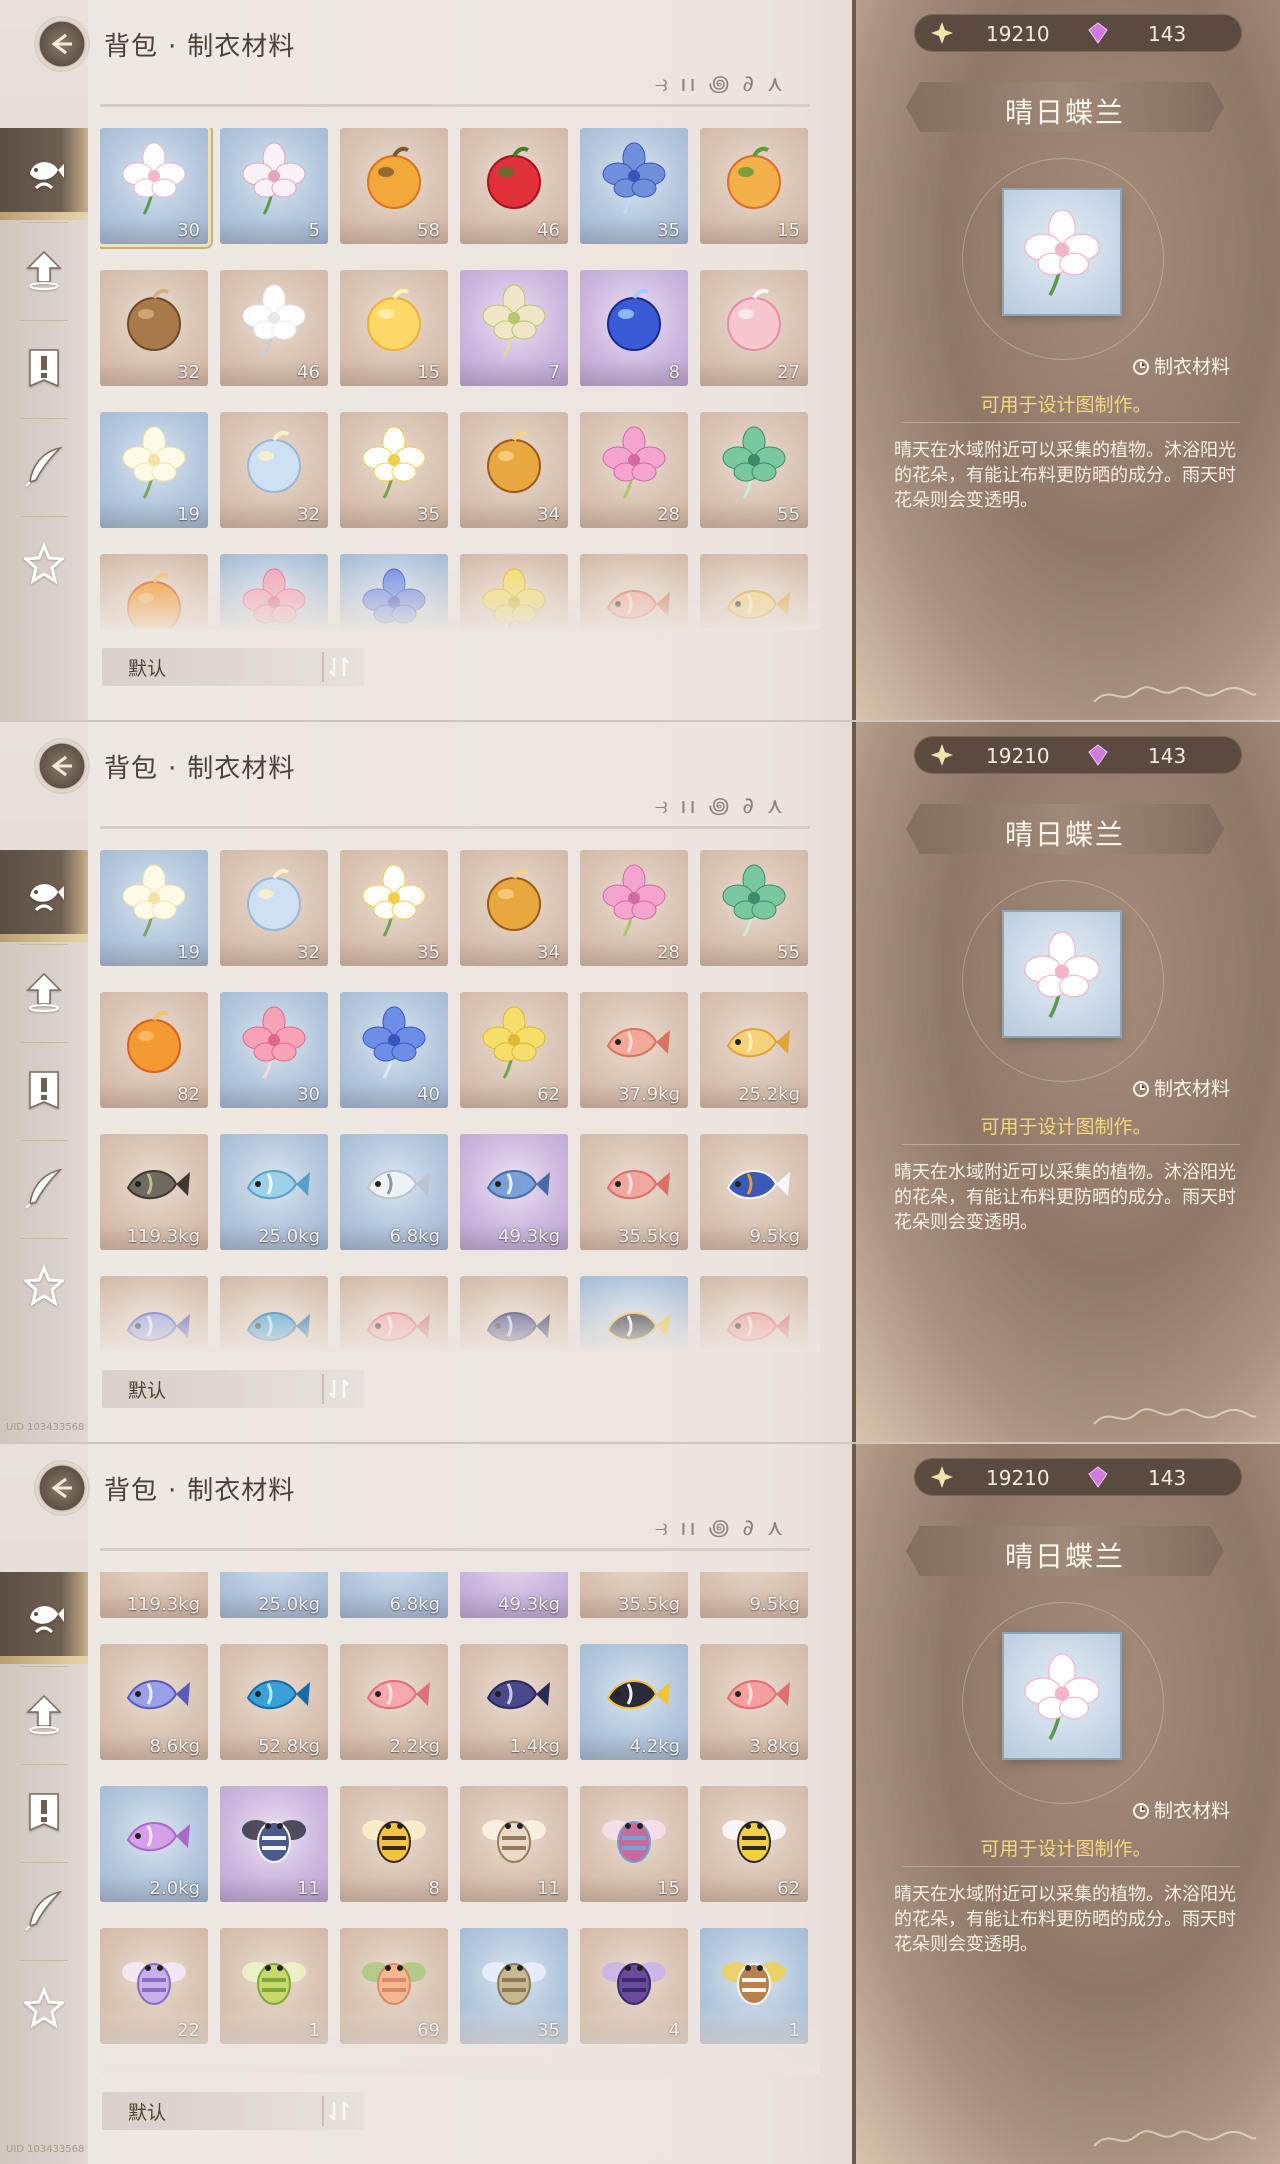 This screenshot has height=2164, width=1280. What do you see at coordinates (154, 1844) in the screenshot?
I see `item-slot: 2.0kg` at bounding box center [154, 1844].